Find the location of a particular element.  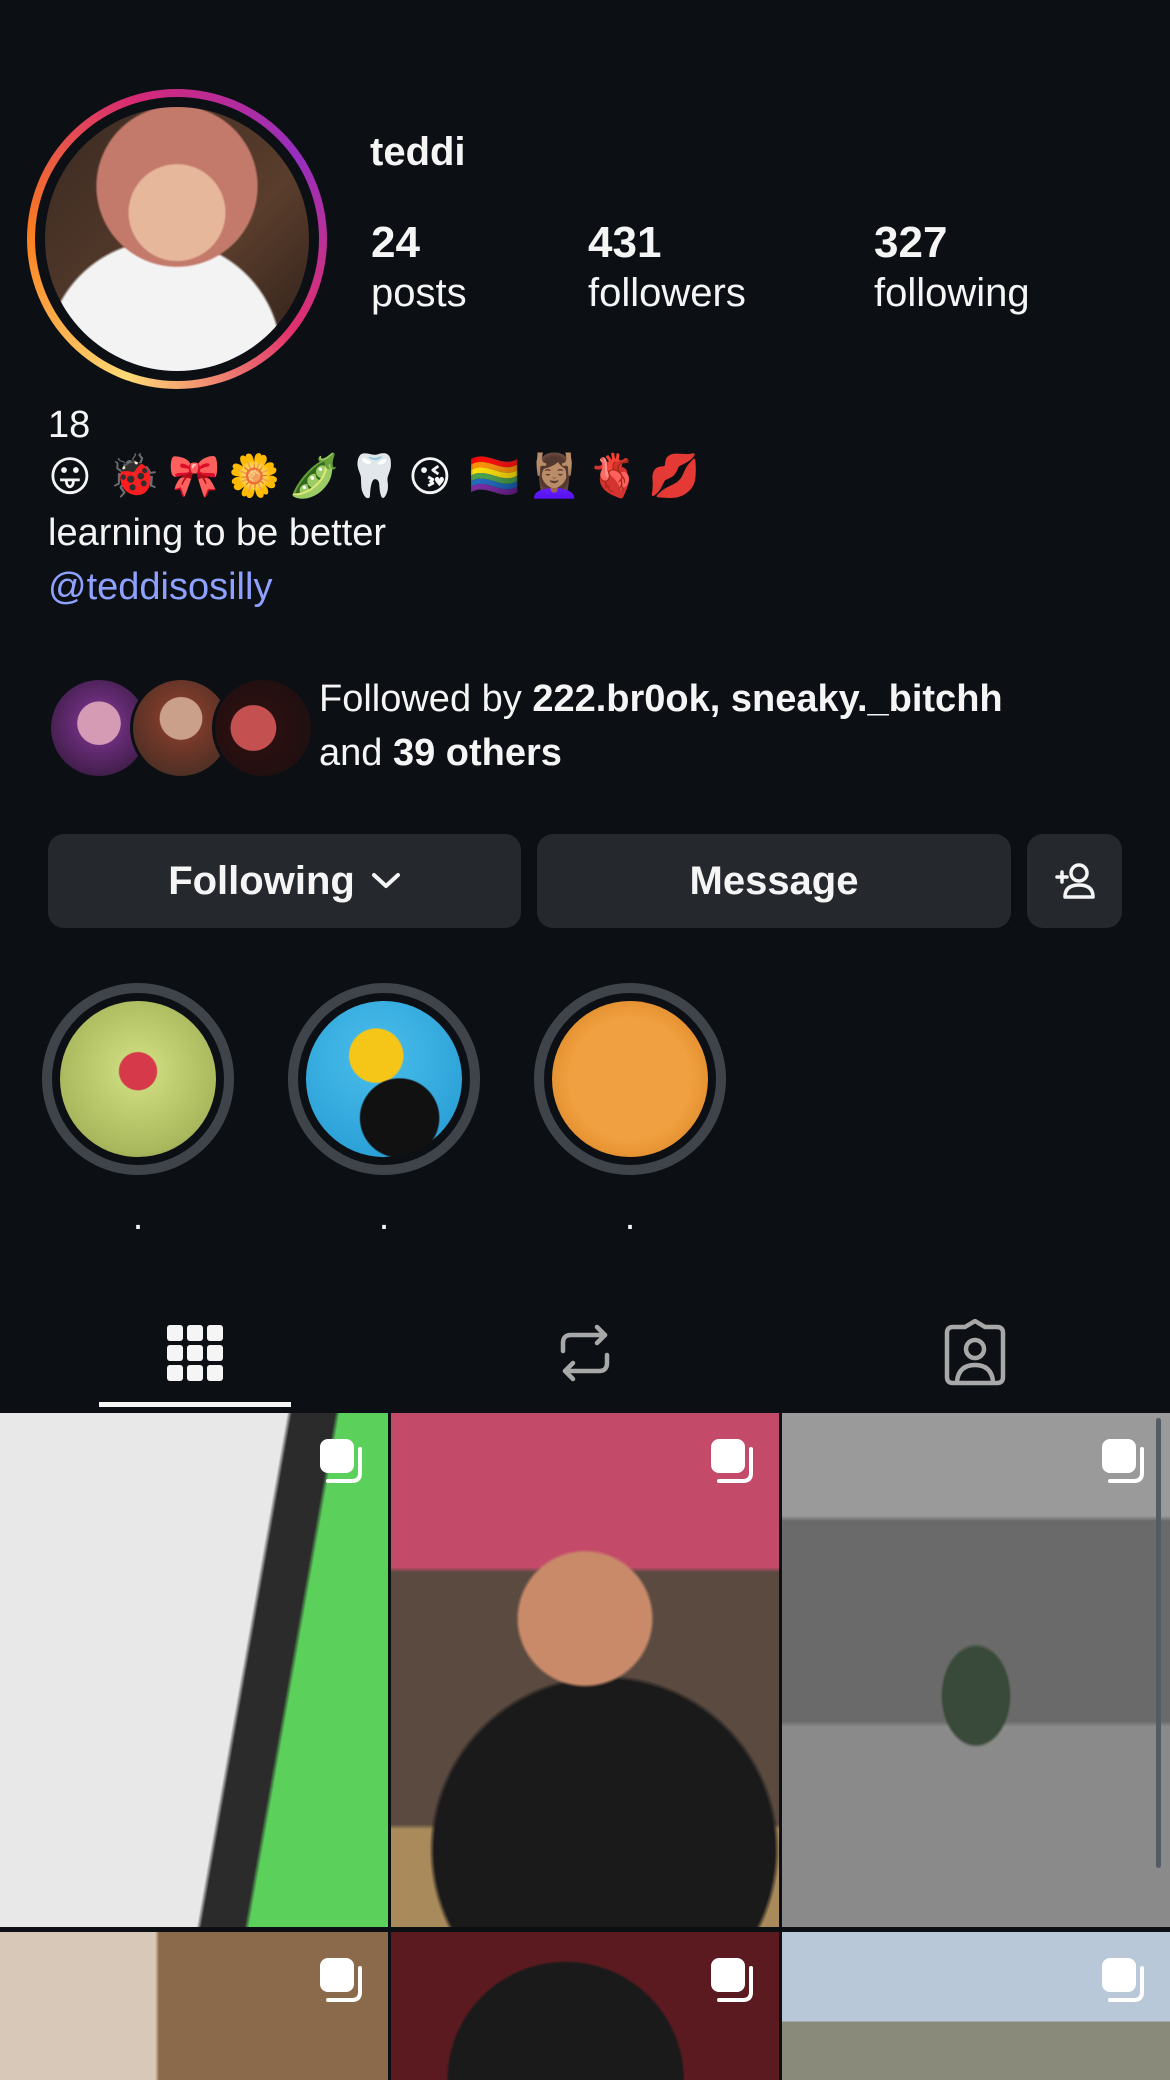

emoji: 💆🏽‍♀️ is located at coordinates (554, 475).